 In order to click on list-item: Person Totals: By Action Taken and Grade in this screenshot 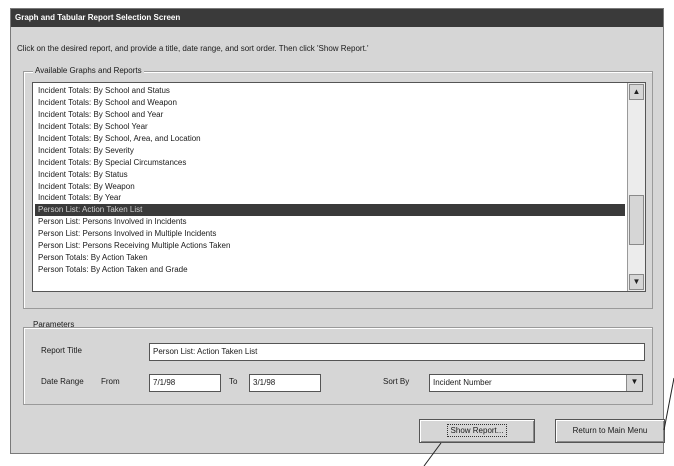, I will do `click(330, 270)`.